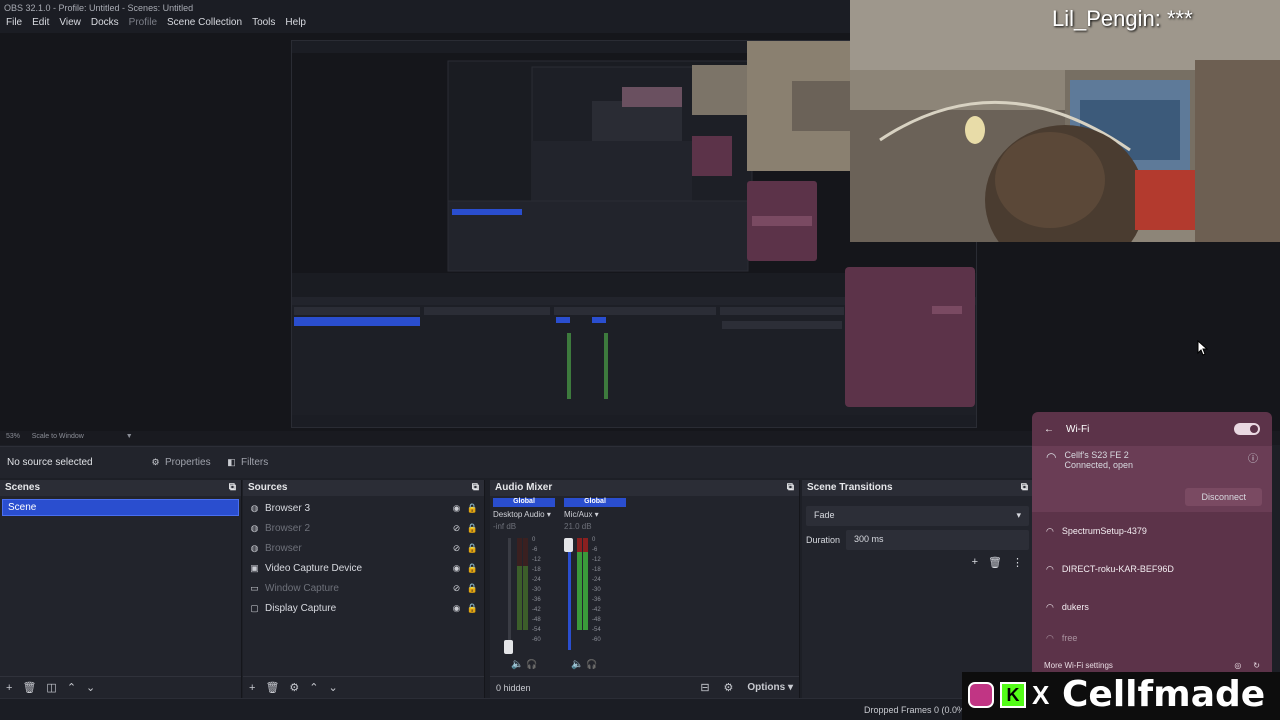 The image size is (1280, 720). What do you see at coordinates (1152, 531) in the screenshot?
I see `wifi-network-item: ◠ SpectrumSetup-4379` at bounding box center [1152, 531].